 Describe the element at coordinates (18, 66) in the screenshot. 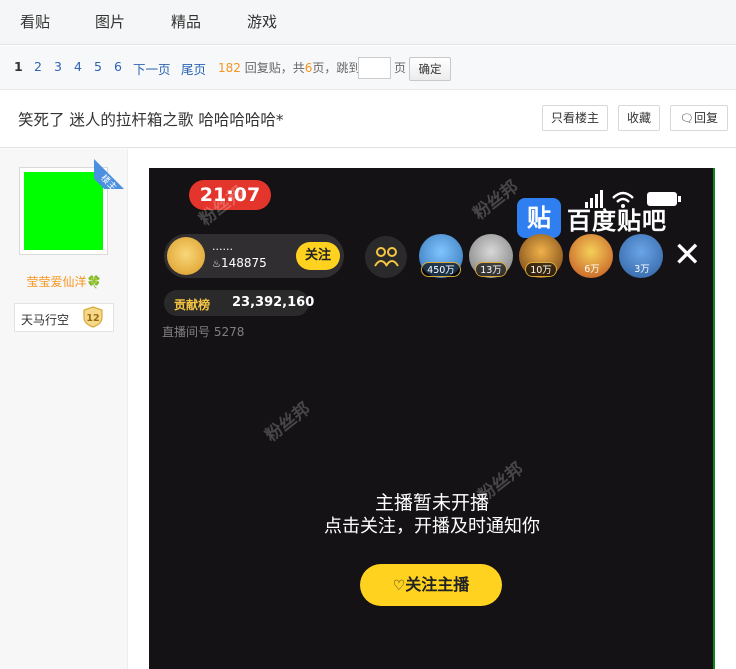

I see `page-current: 1` at that location.